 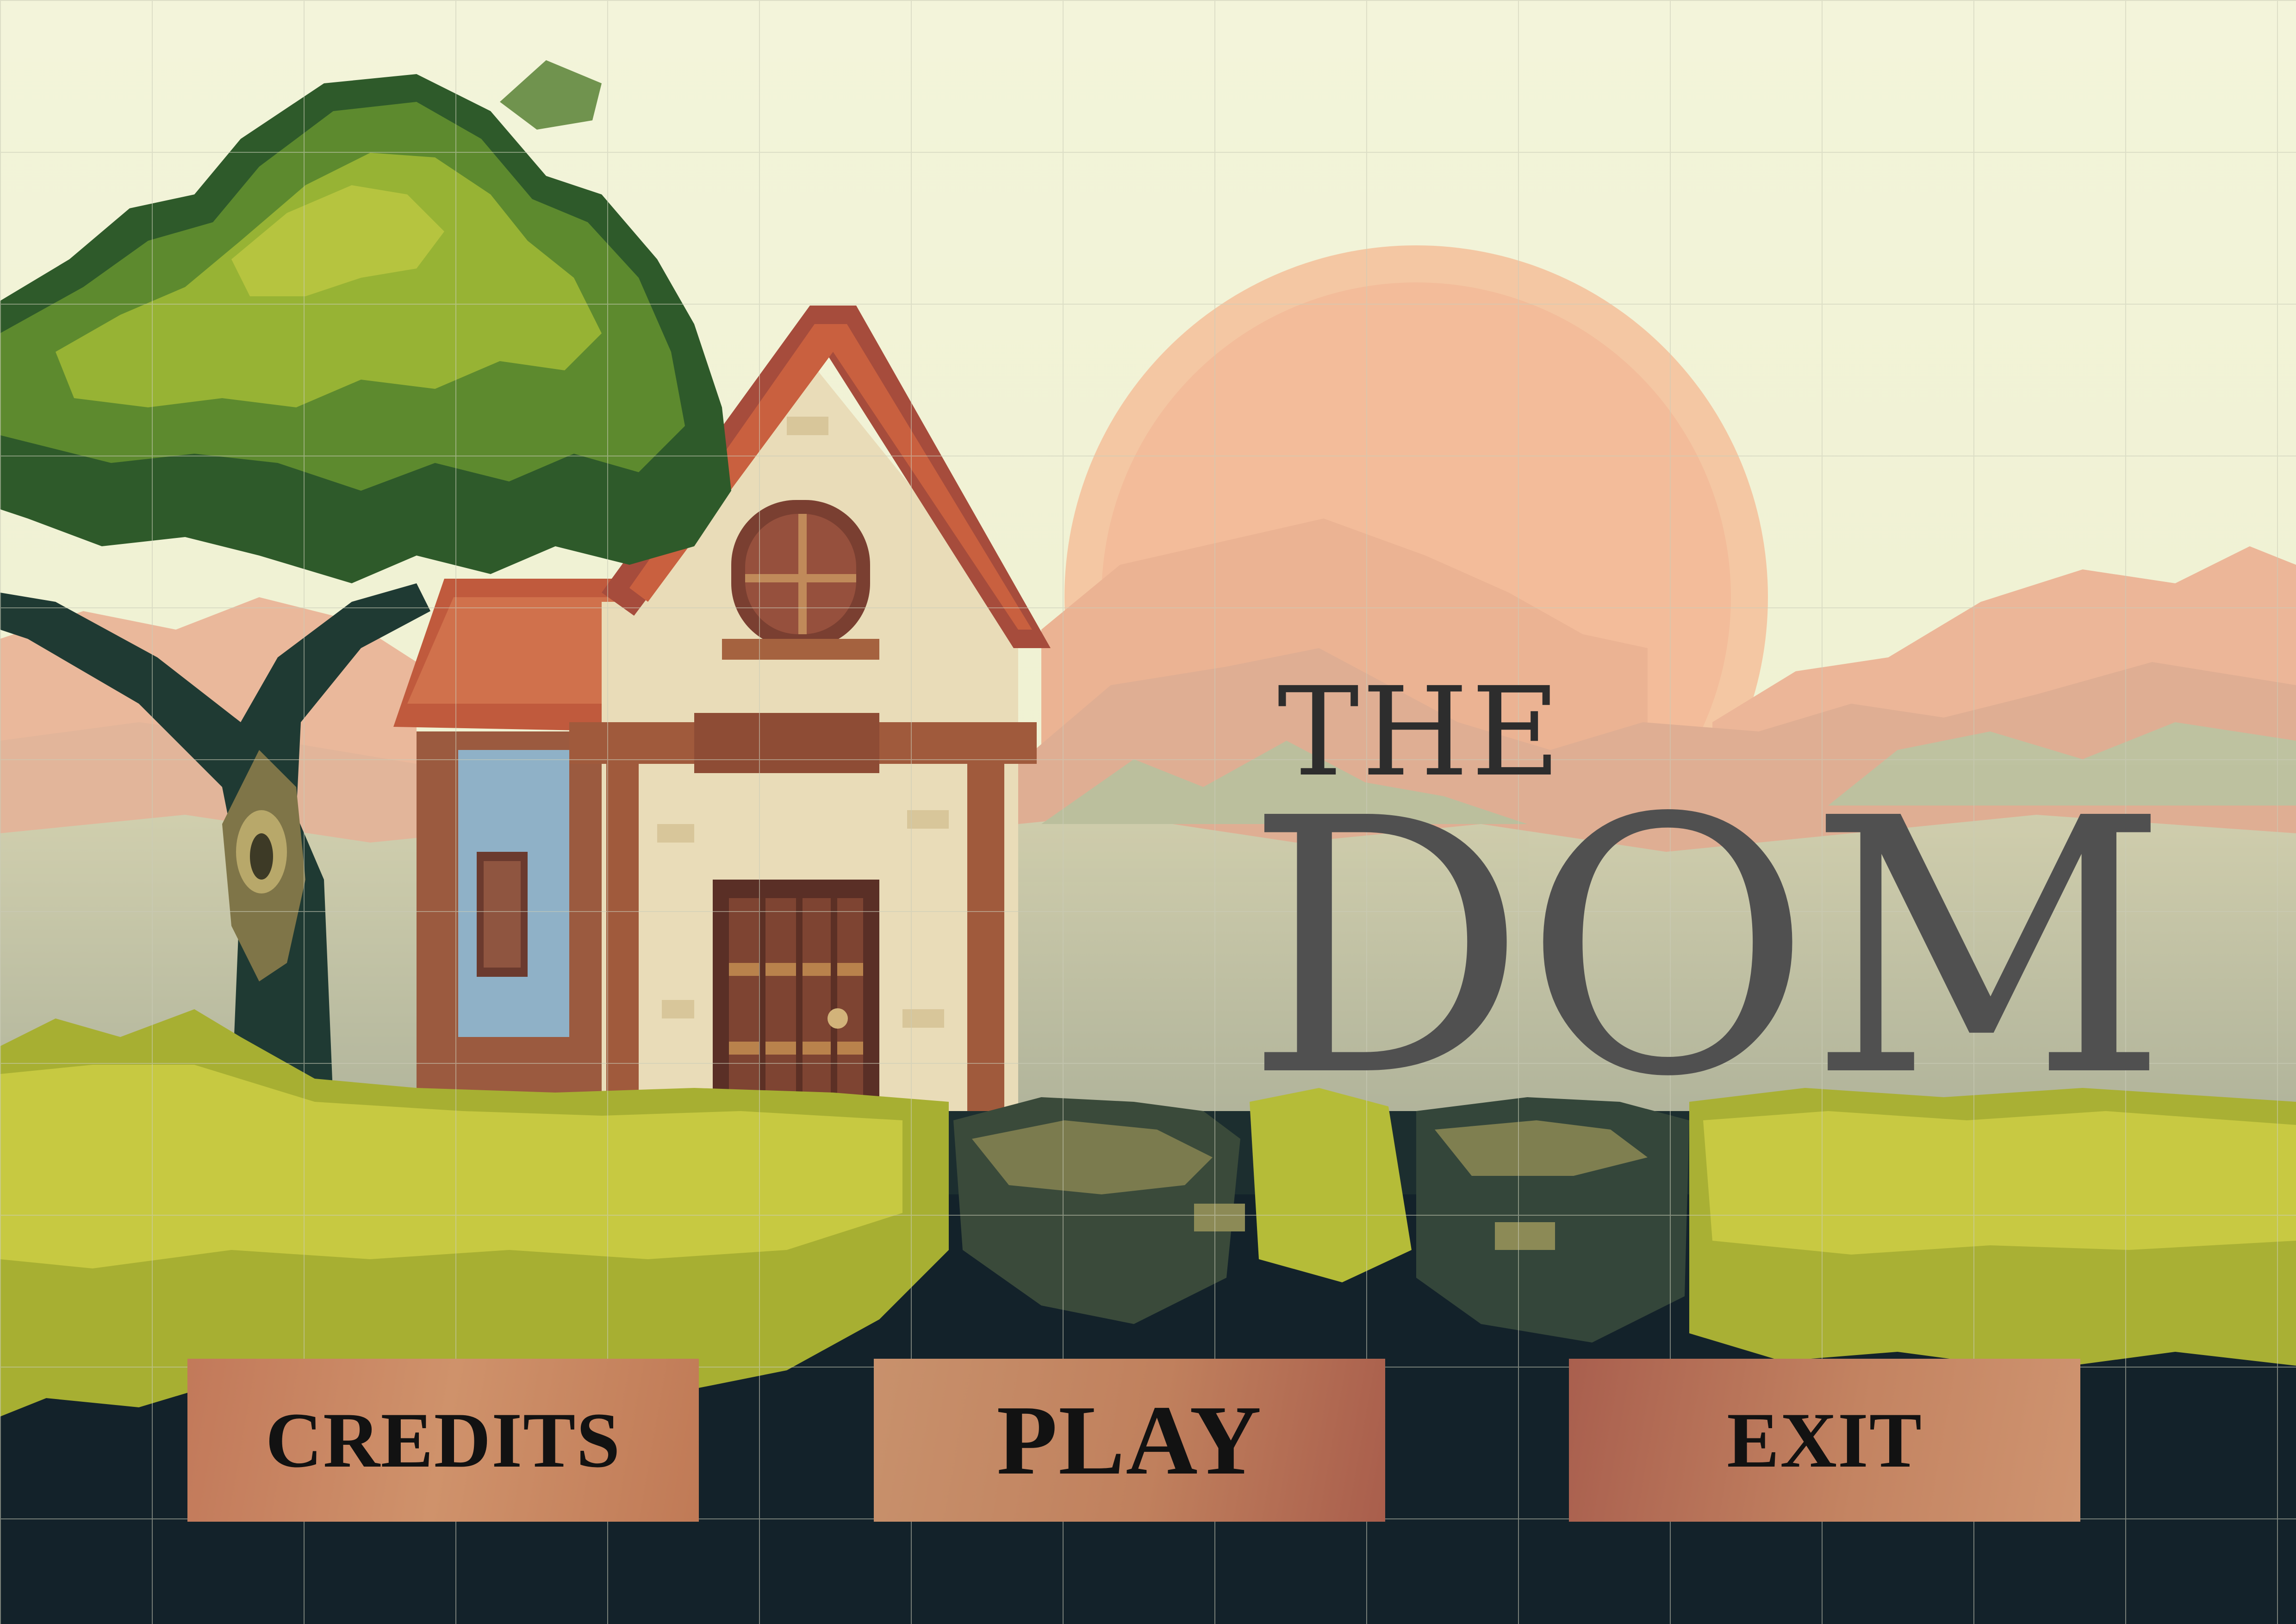 I want to click on exit-button: EXIT, so click(x=1824, y=1440).